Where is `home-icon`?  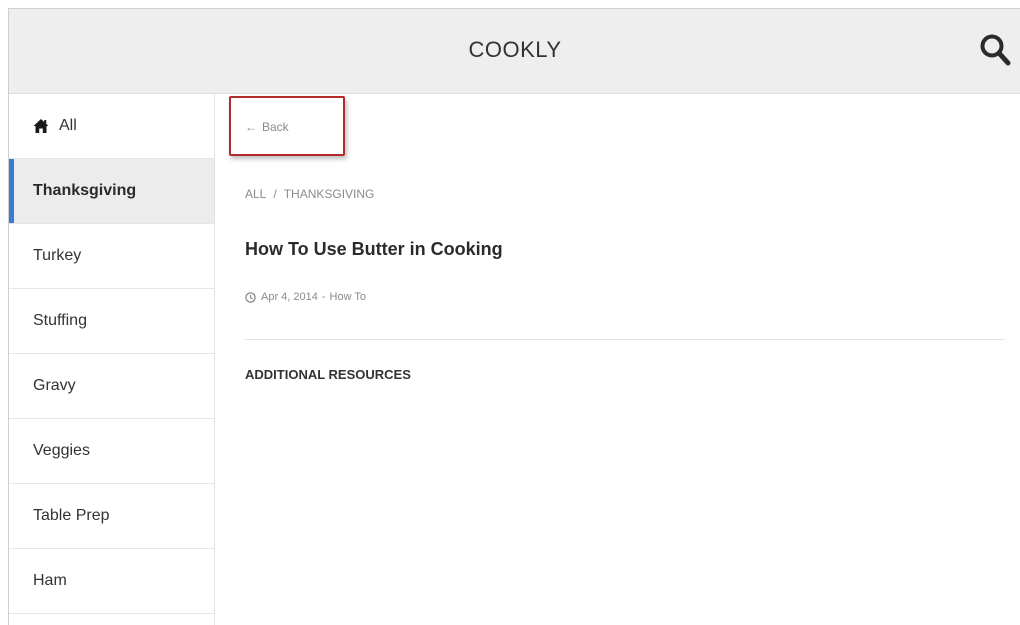 home-icon is located at coordinates (41, 126).